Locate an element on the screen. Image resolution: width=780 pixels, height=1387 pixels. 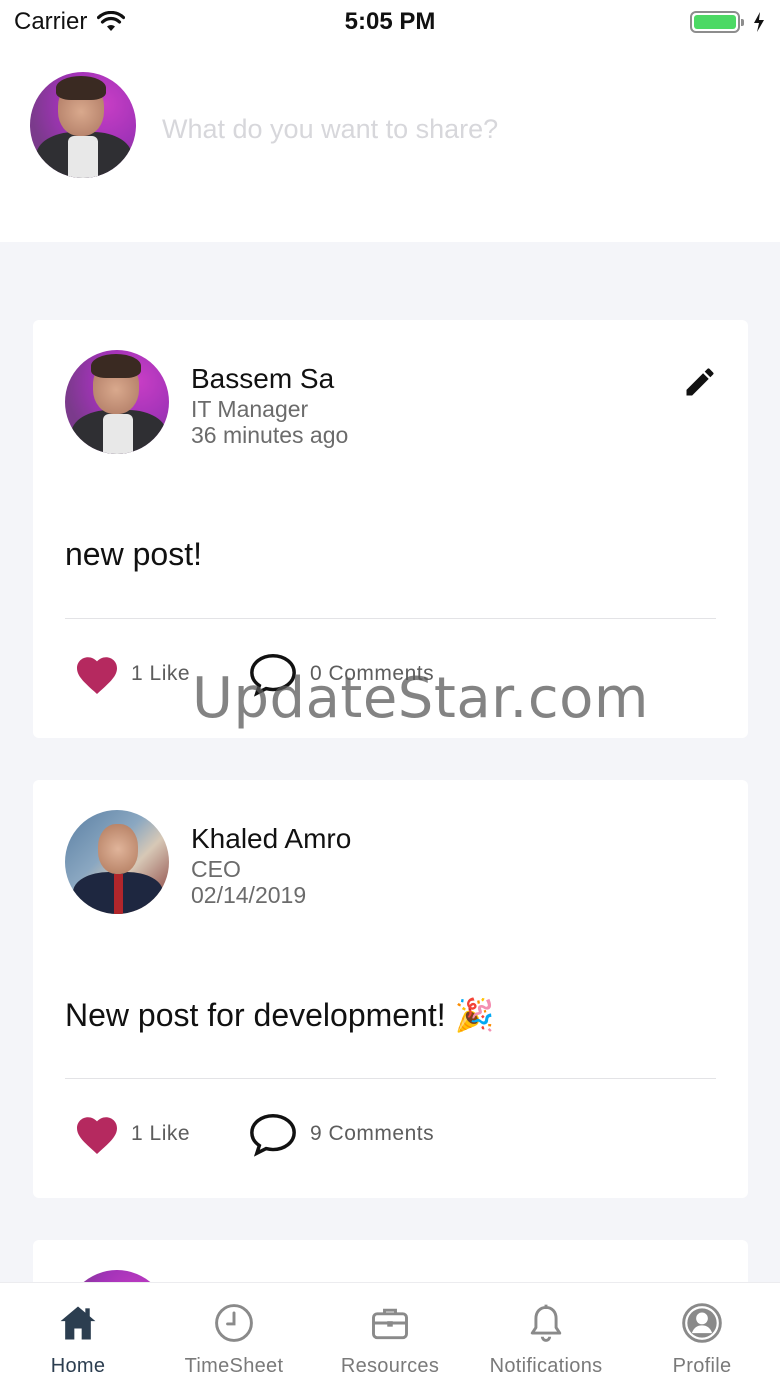
tab-timesheet: TimeSheet is located at coordinates (234, 1335).